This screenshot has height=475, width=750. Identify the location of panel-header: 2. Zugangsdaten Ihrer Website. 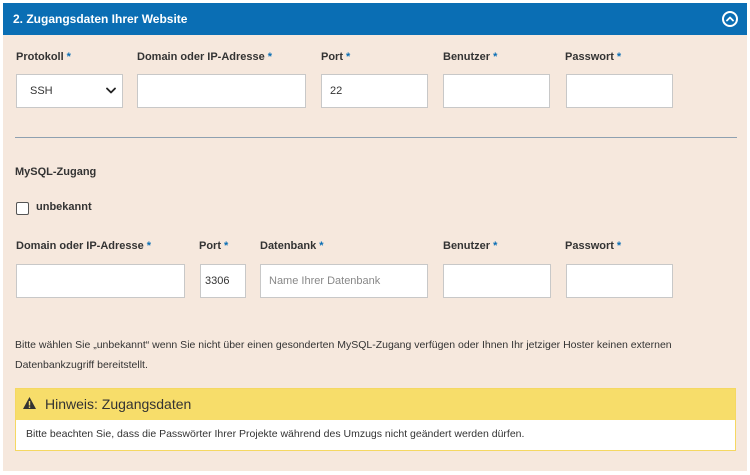
(375, 19).